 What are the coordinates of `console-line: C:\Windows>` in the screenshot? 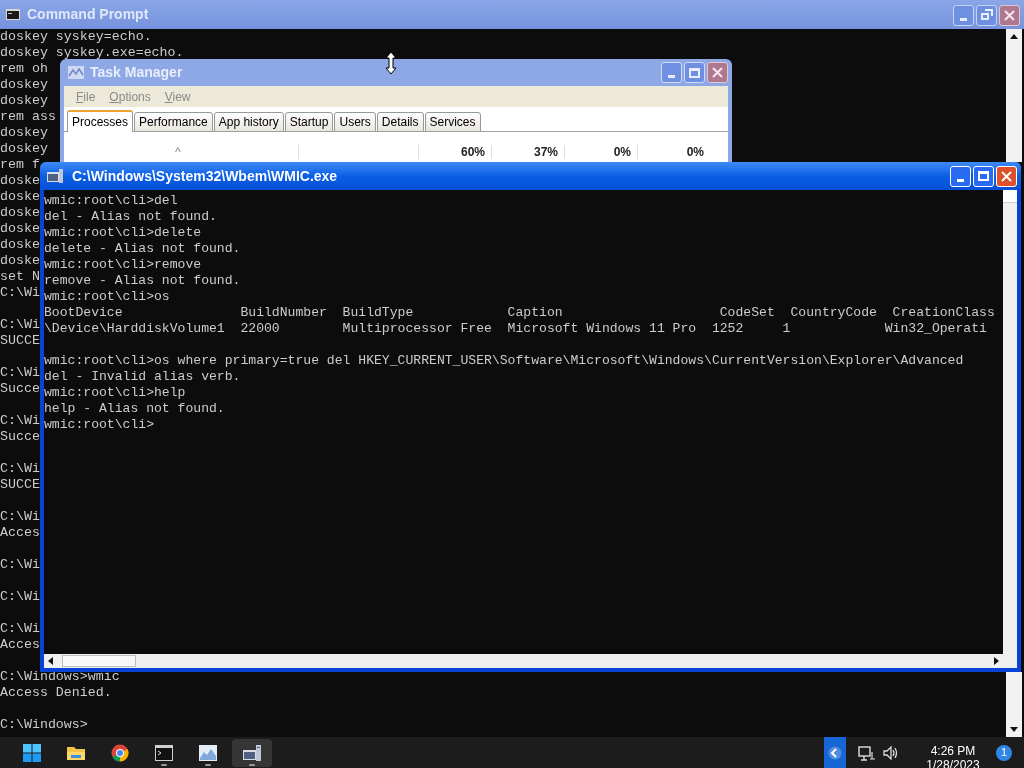 It's located at (44, 725).